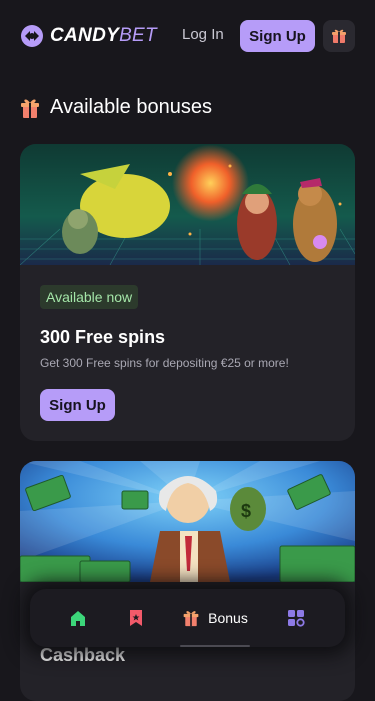 The width and height of the screenshot is (375, 701). I want to click on nav-bonus-label: Bonus, so click(228, 618).